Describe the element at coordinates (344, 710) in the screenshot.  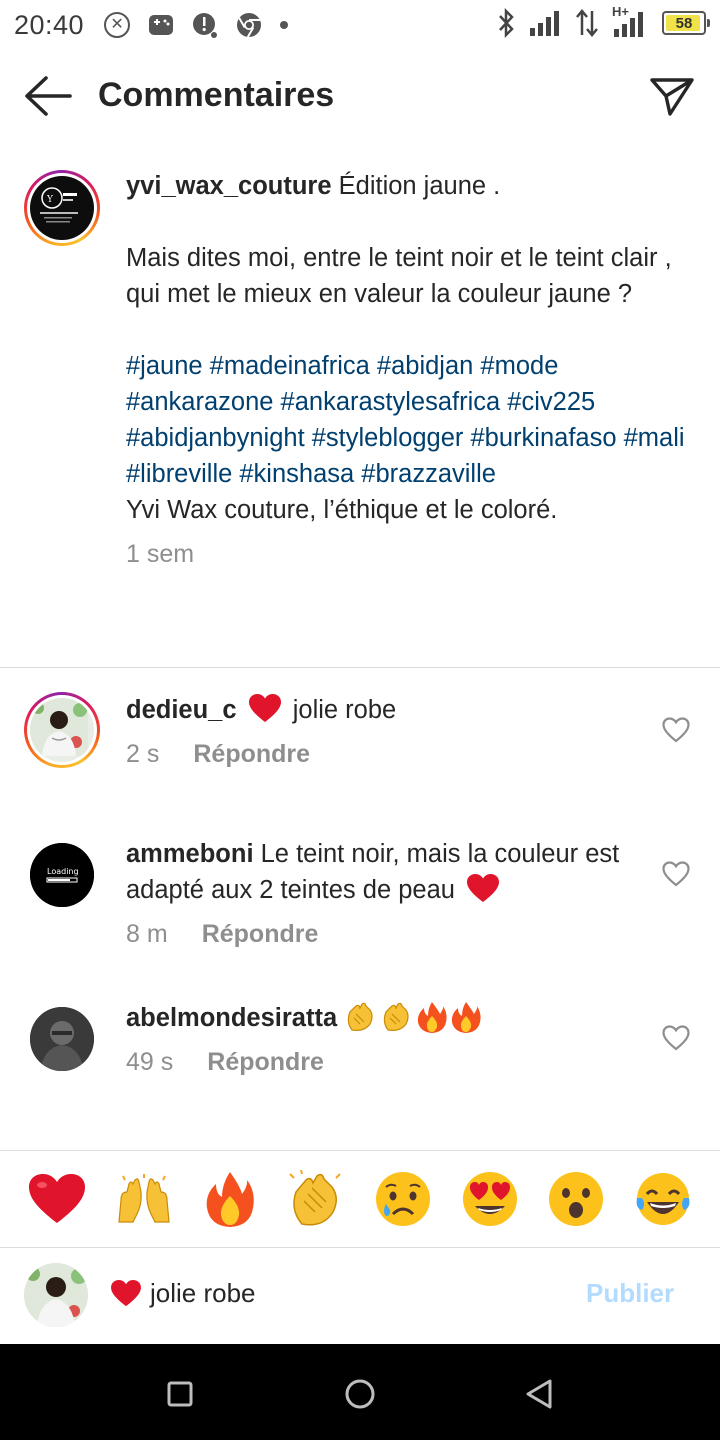
I see `comment-body: jolie robe` at that location.